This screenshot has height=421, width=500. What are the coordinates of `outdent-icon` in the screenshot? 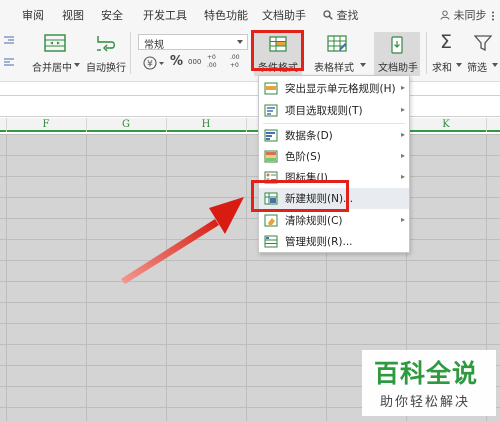 It's located at (9, 62).